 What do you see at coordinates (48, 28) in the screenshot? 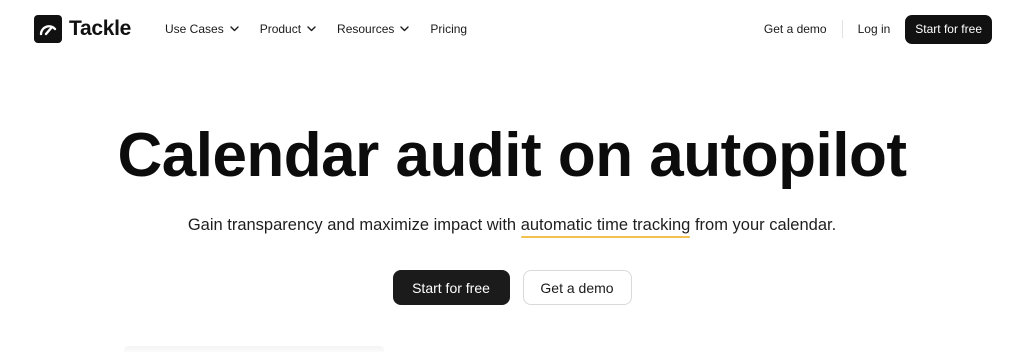
I see `gauge-icon` at bounding box center [48, 28].